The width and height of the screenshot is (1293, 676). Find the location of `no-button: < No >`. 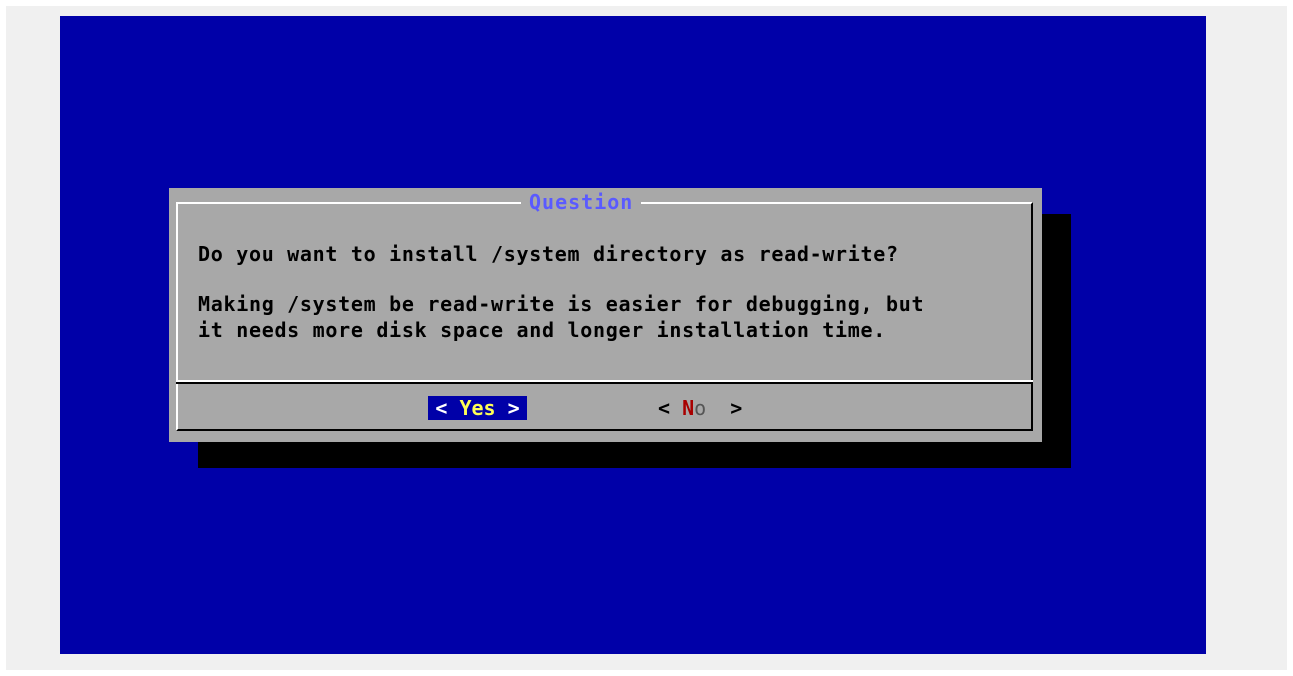

no-button: < No > is located at coordinates (708, 408).